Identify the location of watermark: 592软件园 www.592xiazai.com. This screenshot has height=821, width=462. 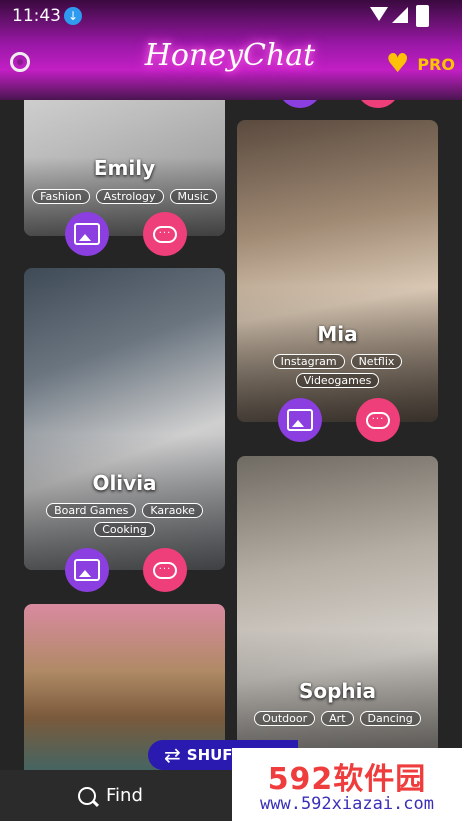
(347, 784).